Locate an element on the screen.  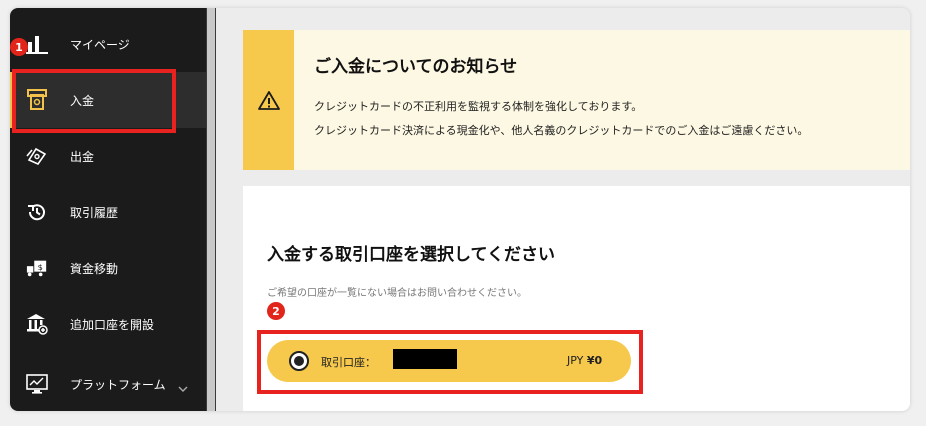
scrollbar-thumb is located at coordinates (211, 209).